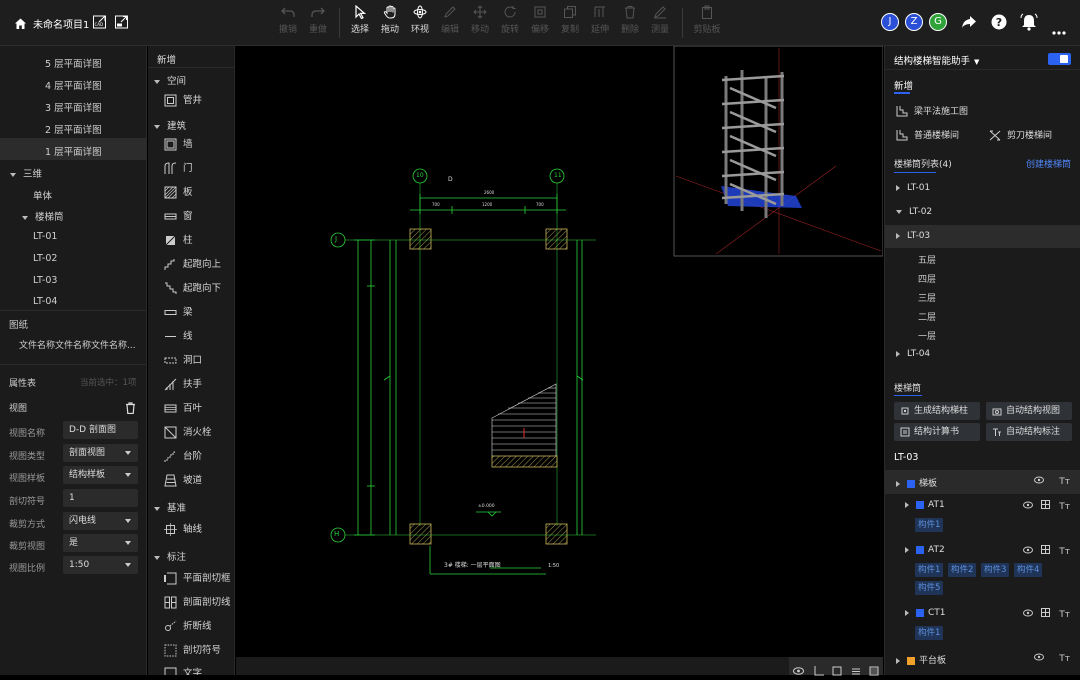  What do you see at coordinates (962, 570) in the screenshot?
I see `component-chip: 构件2` at bounding box center [962, 570].